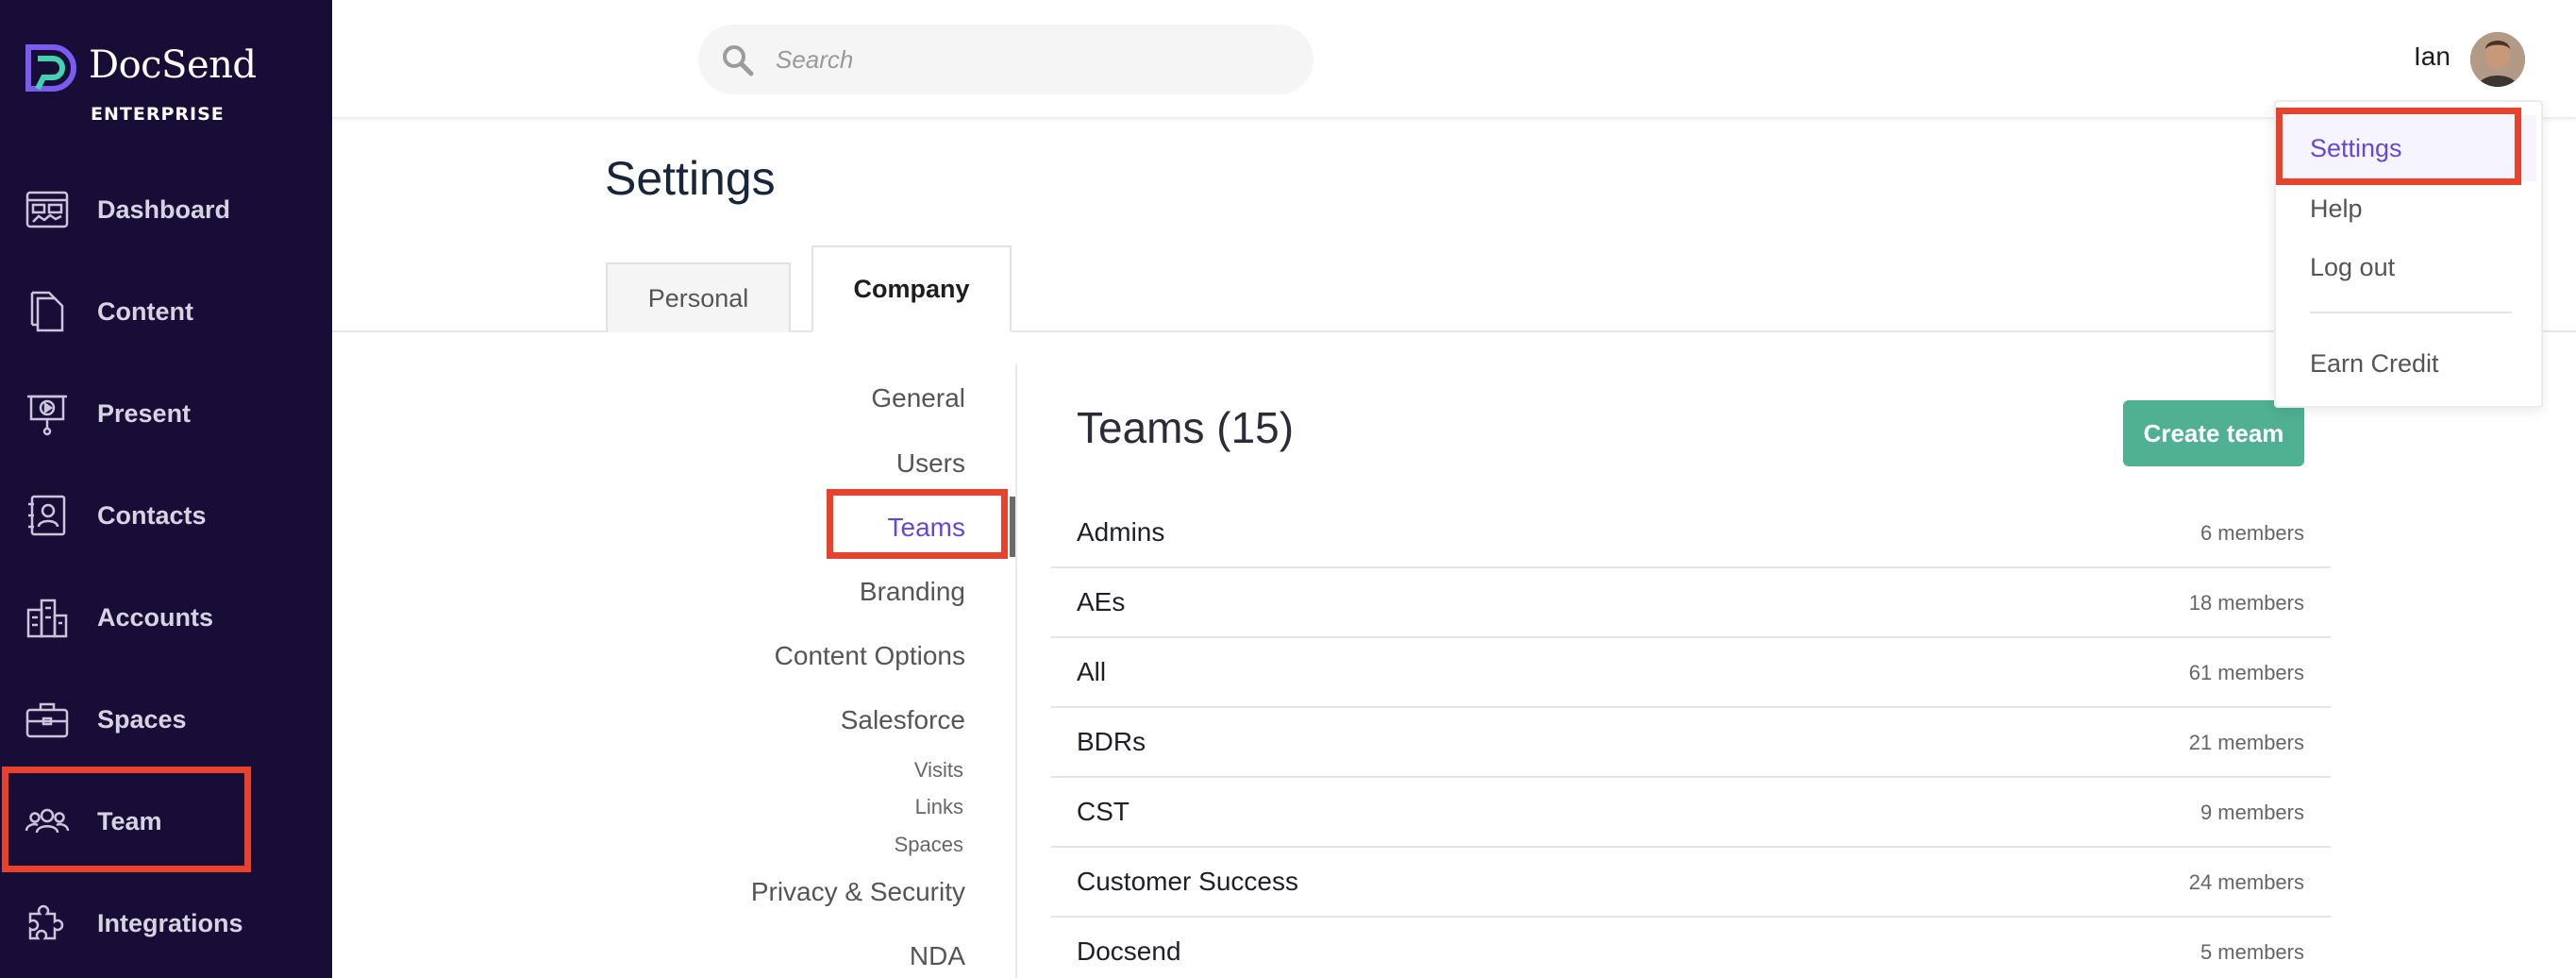  What do you see at coordinates (1111, 741) in the screenshot?
I see `team-name: BDRs` at bounding box center [1111, 741].